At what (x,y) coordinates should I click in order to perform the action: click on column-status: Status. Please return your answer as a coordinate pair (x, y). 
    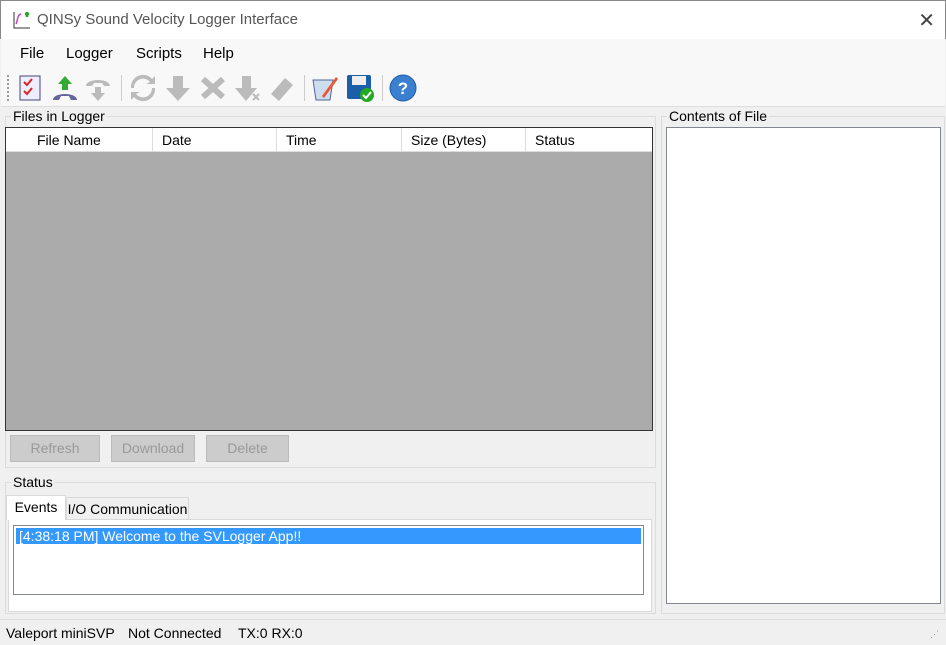
    Looking at the image, I should click on (589, 140).